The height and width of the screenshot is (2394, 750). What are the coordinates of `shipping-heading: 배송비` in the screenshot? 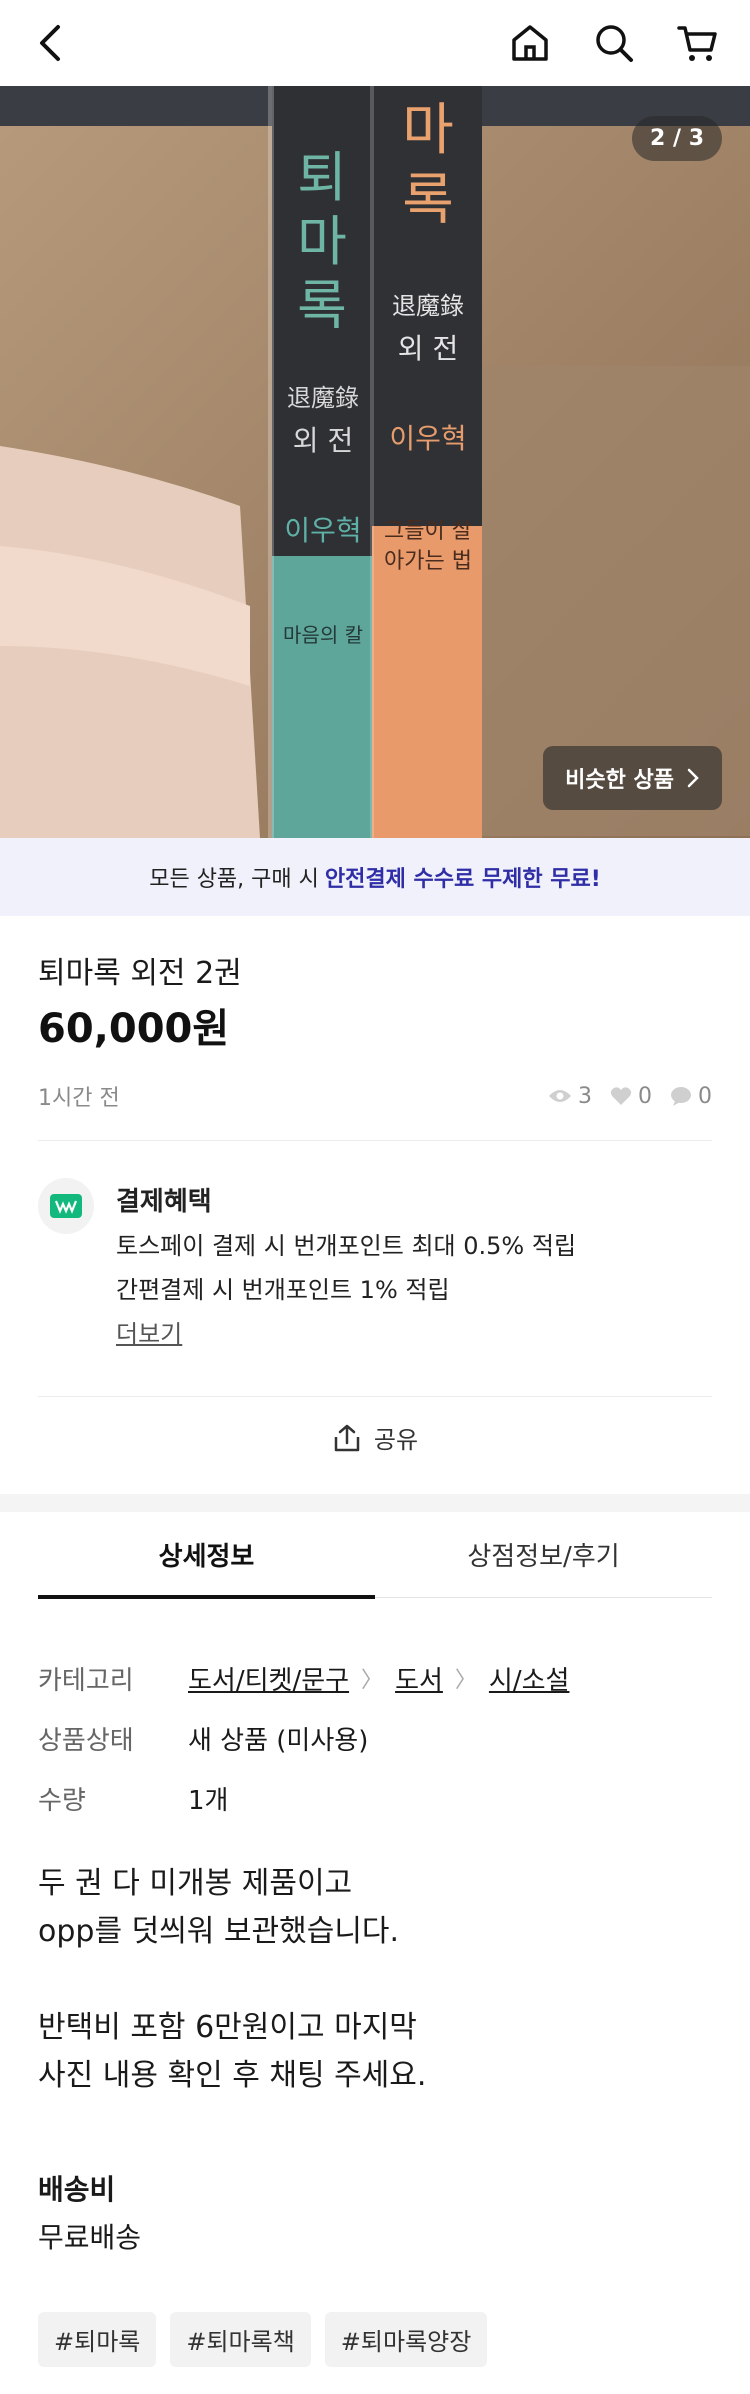 It's located at (77, 2189).